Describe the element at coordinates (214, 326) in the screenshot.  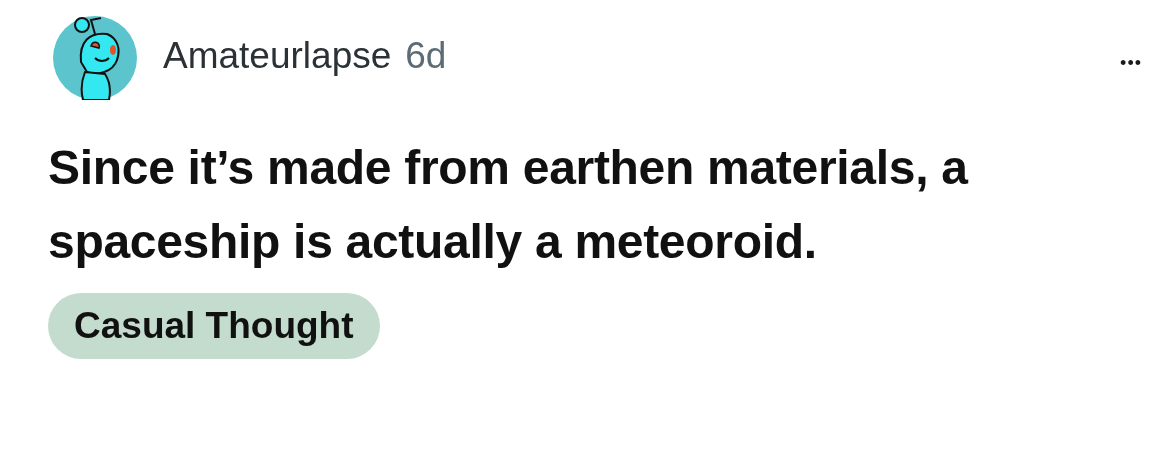
I see `post-flair: Casual Thought` at that location.